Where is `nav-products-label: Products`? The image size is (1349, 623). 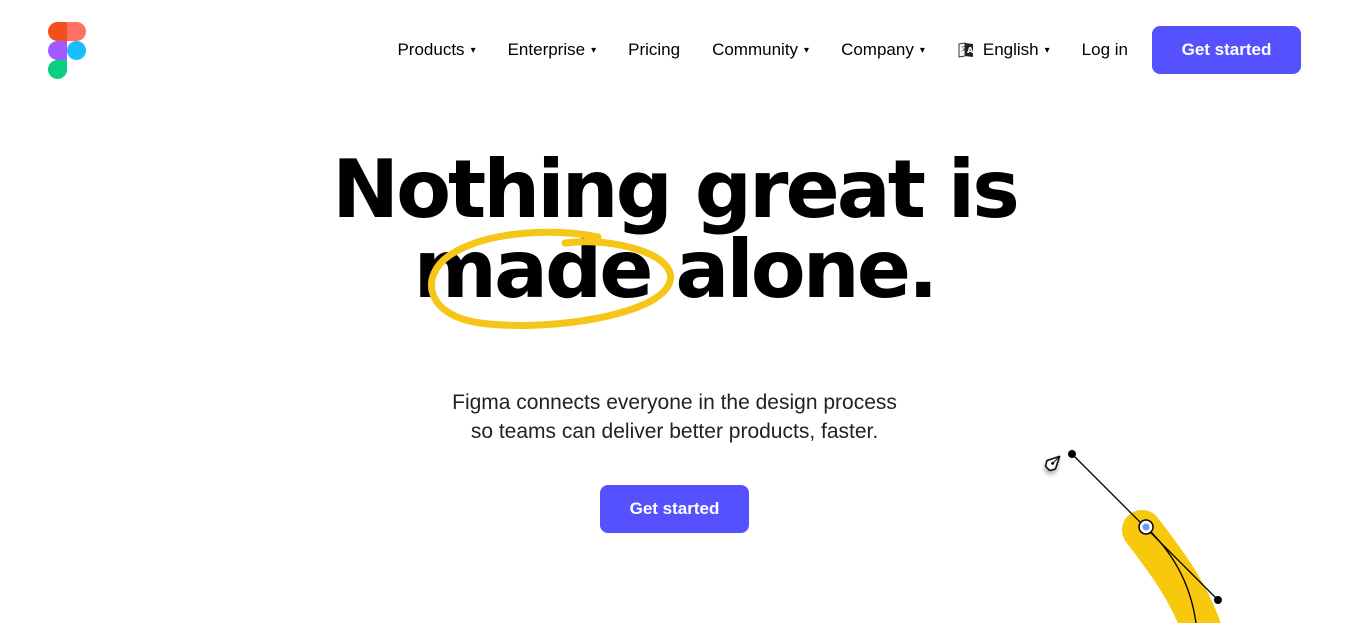
nav-products-label: Products is located at coordinates (431, 49).